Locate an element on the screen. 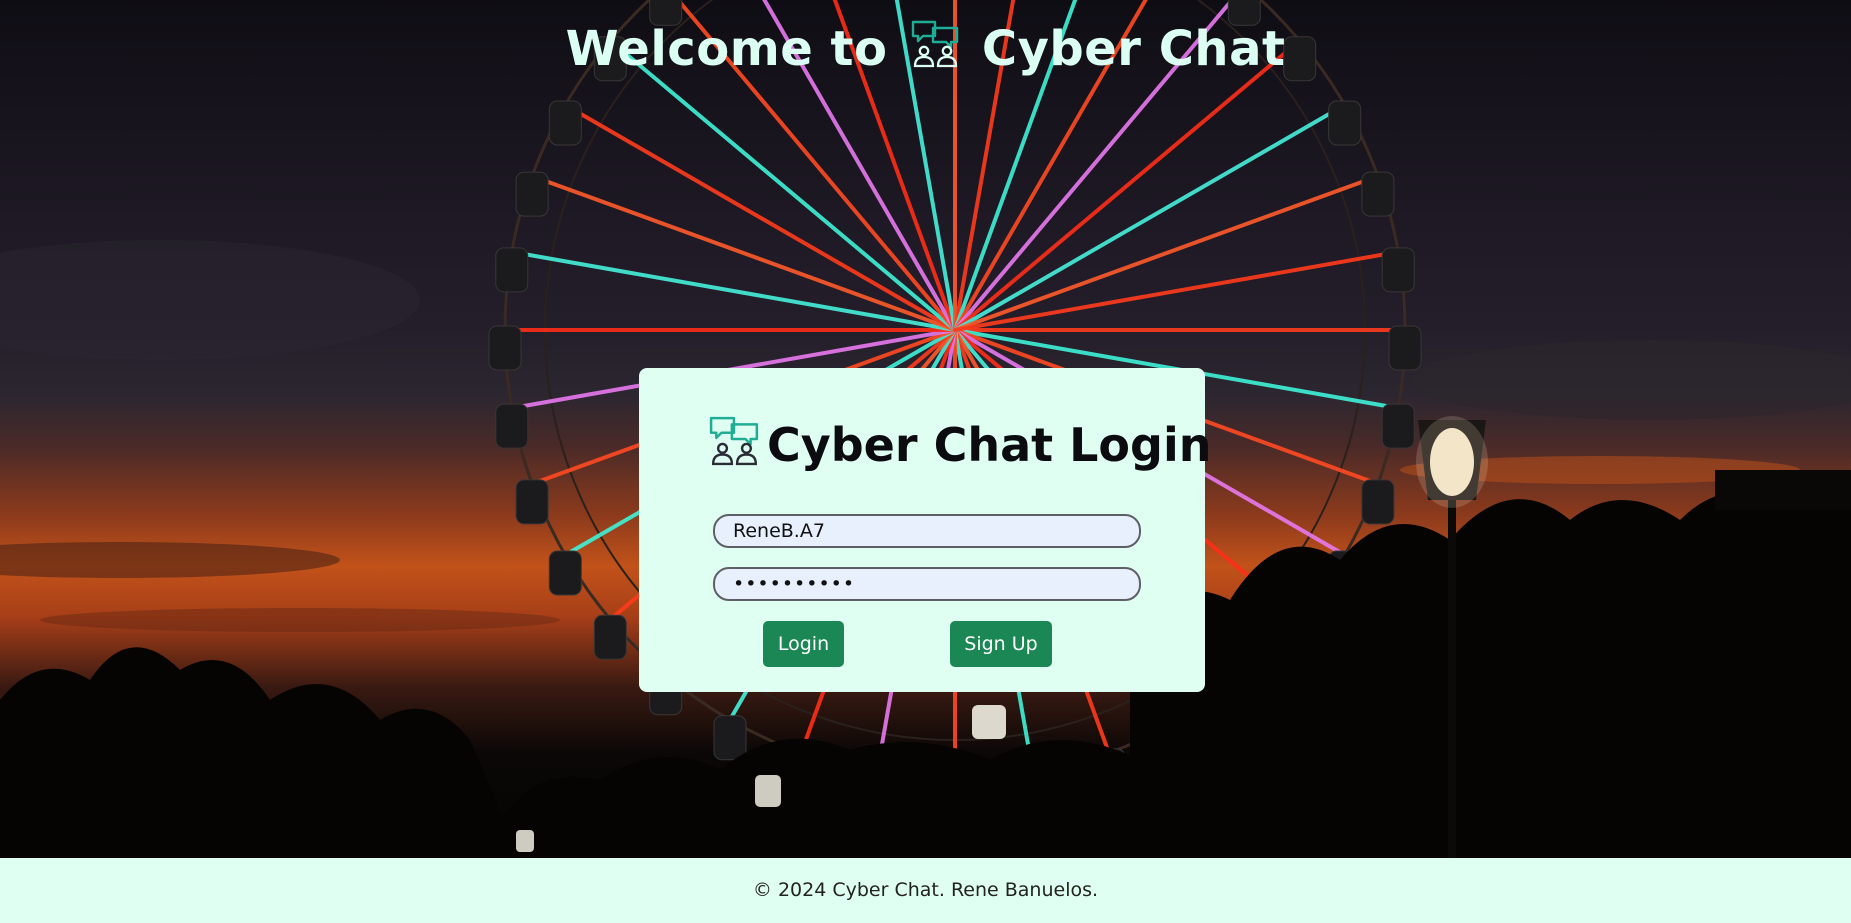 The width and height of the screenshot is (1851, 923). welcome-brand: Cyber Chat is located at coordinates (1133, 49).